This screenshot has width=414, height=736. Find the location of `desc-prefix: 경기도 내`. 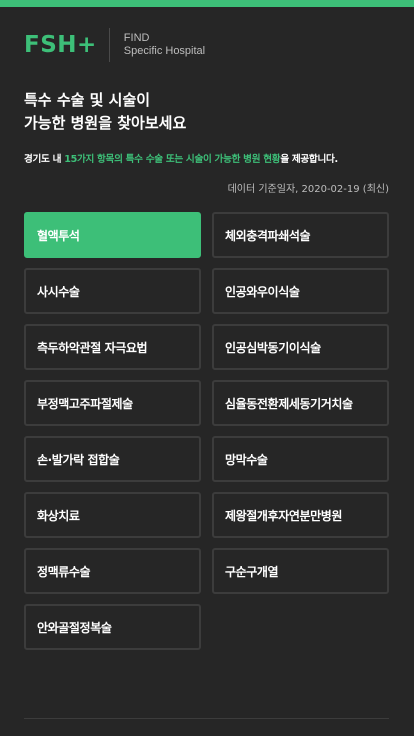

desc-prefix: 경기도 내 is located at coordinates (44, 159).